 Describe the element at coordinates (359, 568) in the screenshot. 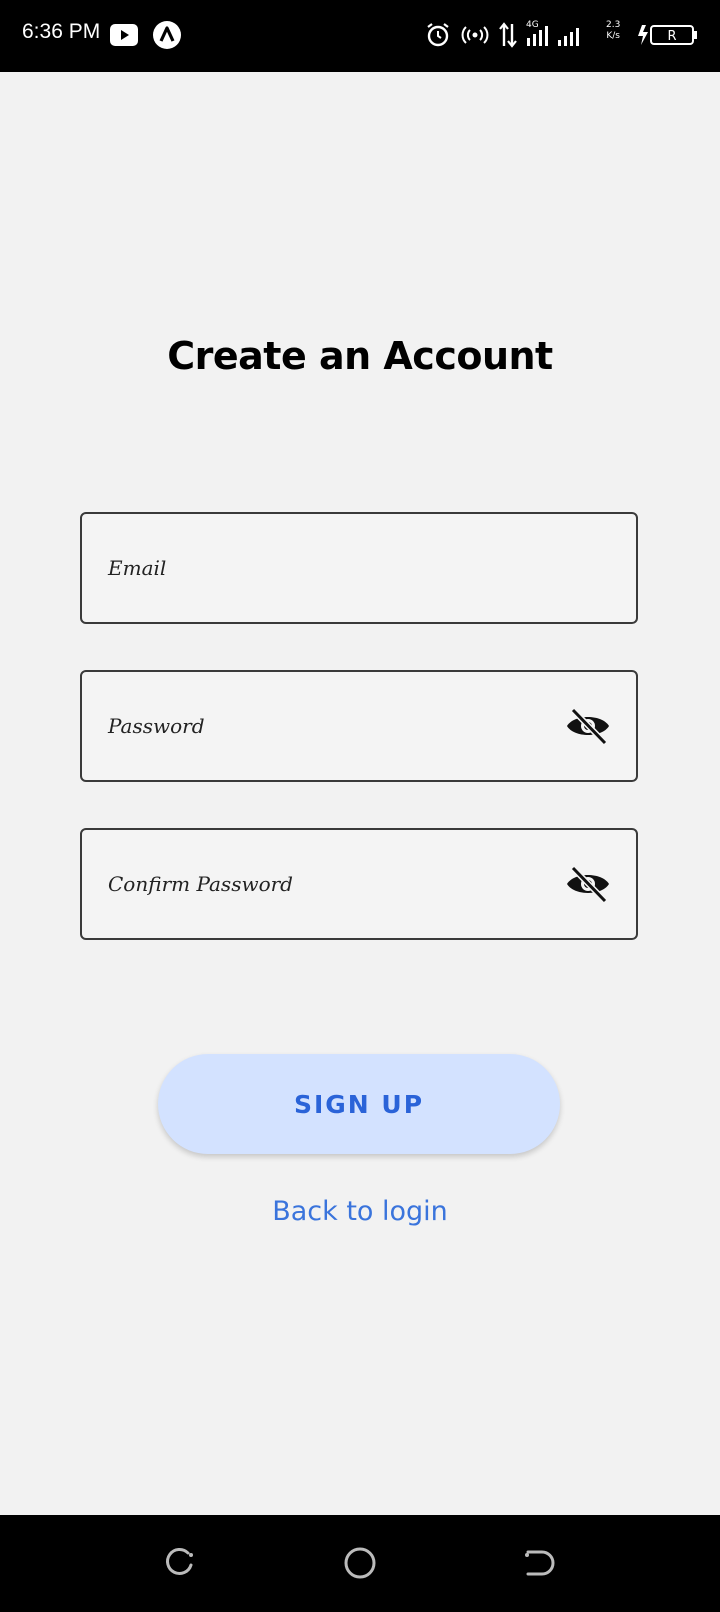

I see `email-field: Email` at that location.